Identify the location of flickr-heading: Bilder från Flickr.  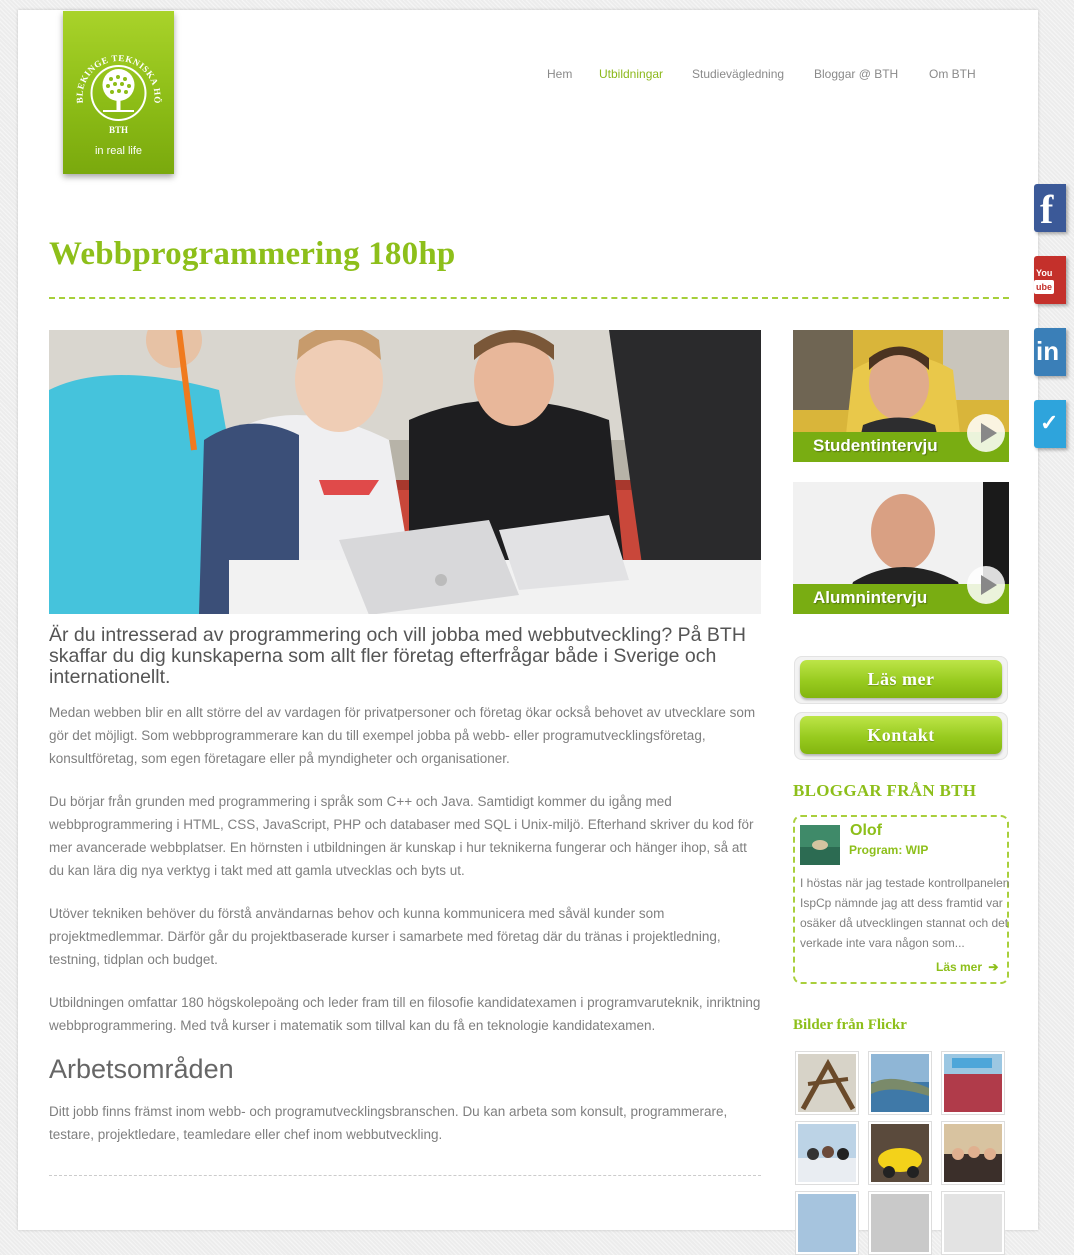
(850, 1025).